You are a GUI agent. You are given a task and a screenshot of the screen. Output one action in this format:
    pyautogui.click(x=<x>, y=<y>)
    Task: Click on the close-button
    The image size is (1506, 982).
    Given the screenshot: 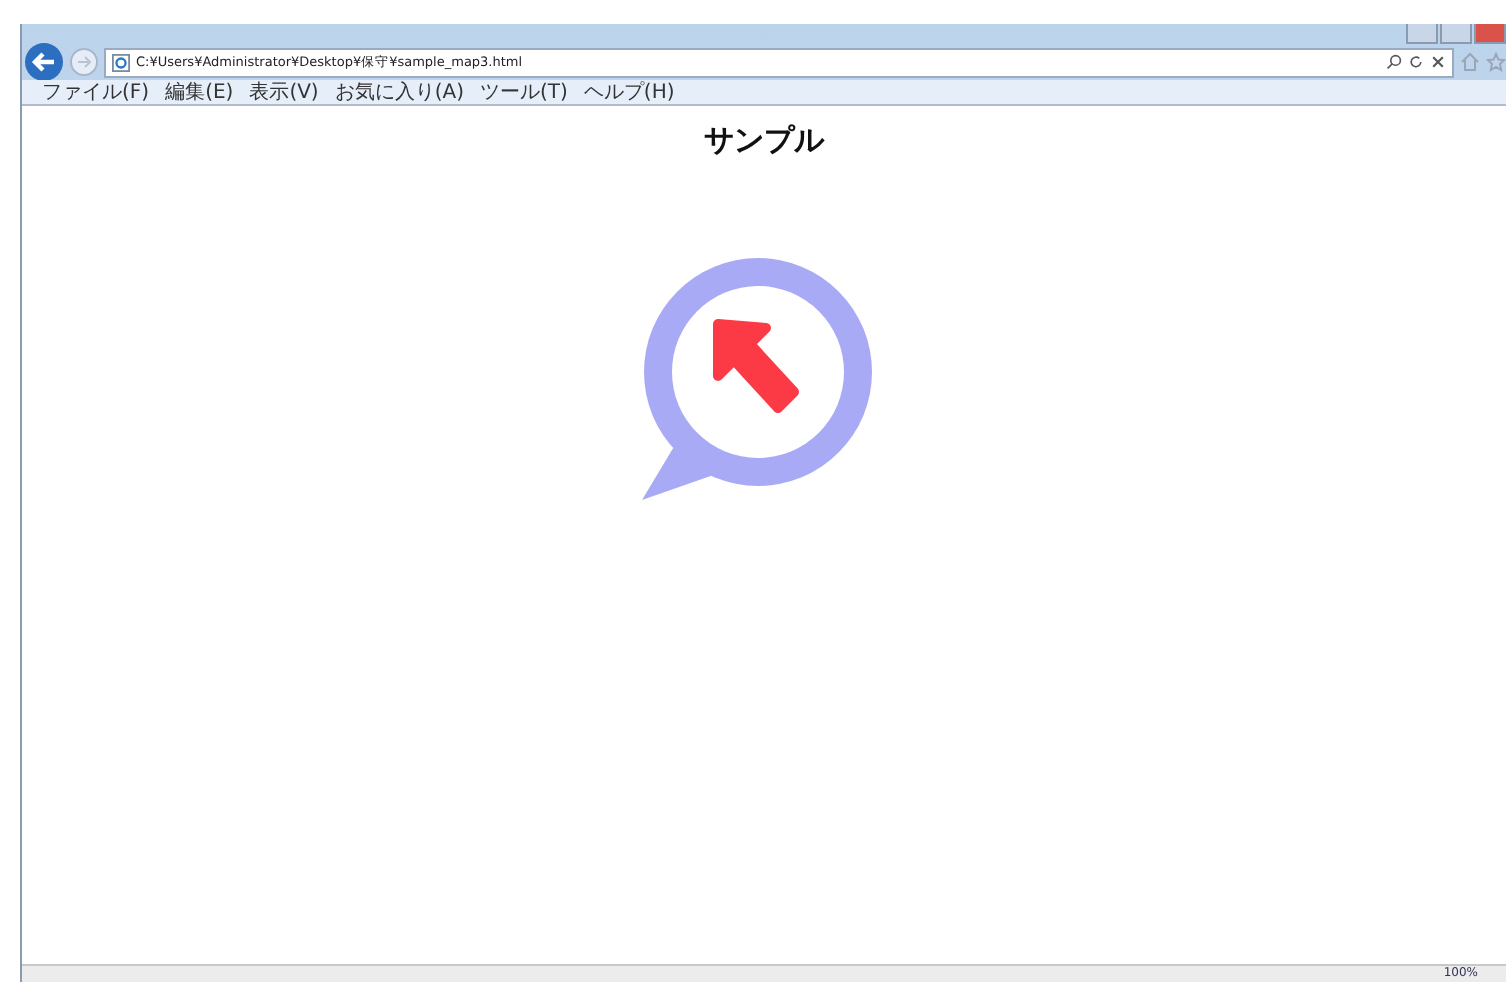 What is the action you would take?
    pyautogui.click(x=1490, y=34)
    